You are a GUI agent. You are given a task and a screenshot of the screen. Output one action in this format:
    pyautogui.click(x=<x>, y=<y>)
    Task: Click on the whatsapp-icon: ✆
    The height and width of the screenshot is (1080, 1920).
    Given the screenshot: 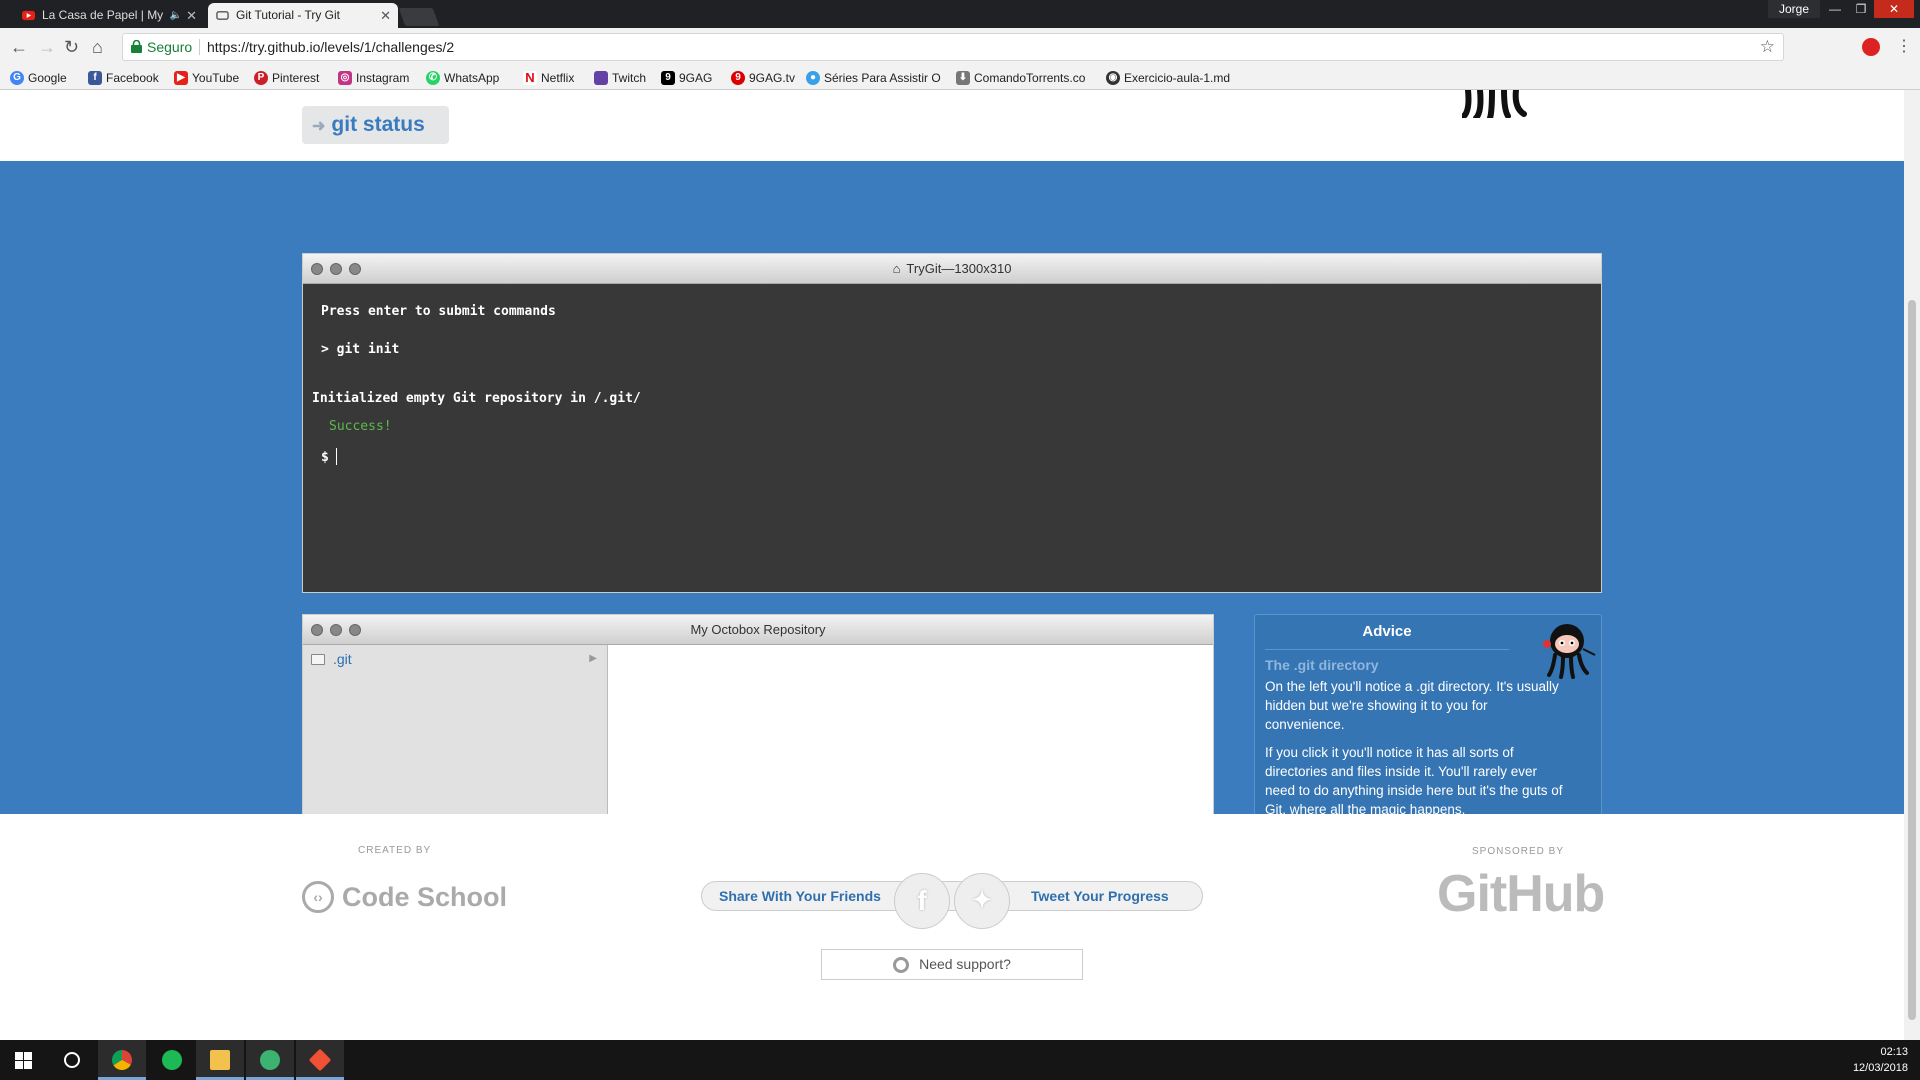 What is the action you would take?
    pyautogui.click(x=433, y=78)
    